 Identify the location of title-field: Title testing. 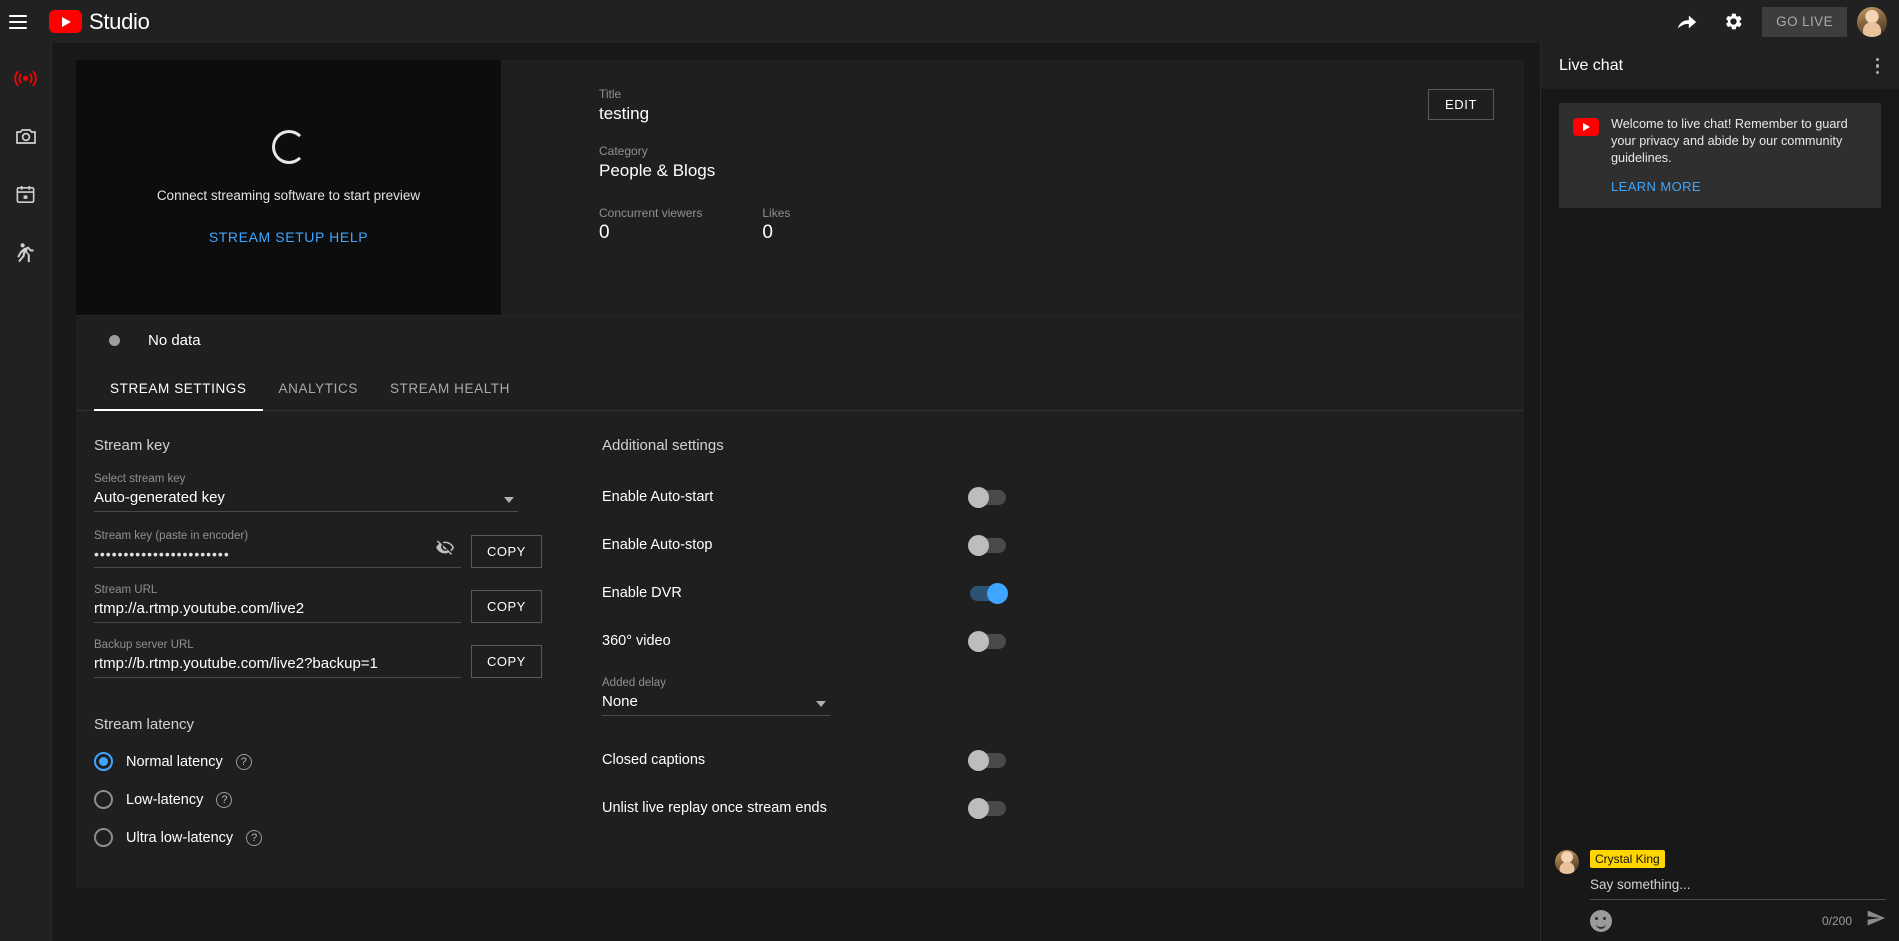
(1061, 105).